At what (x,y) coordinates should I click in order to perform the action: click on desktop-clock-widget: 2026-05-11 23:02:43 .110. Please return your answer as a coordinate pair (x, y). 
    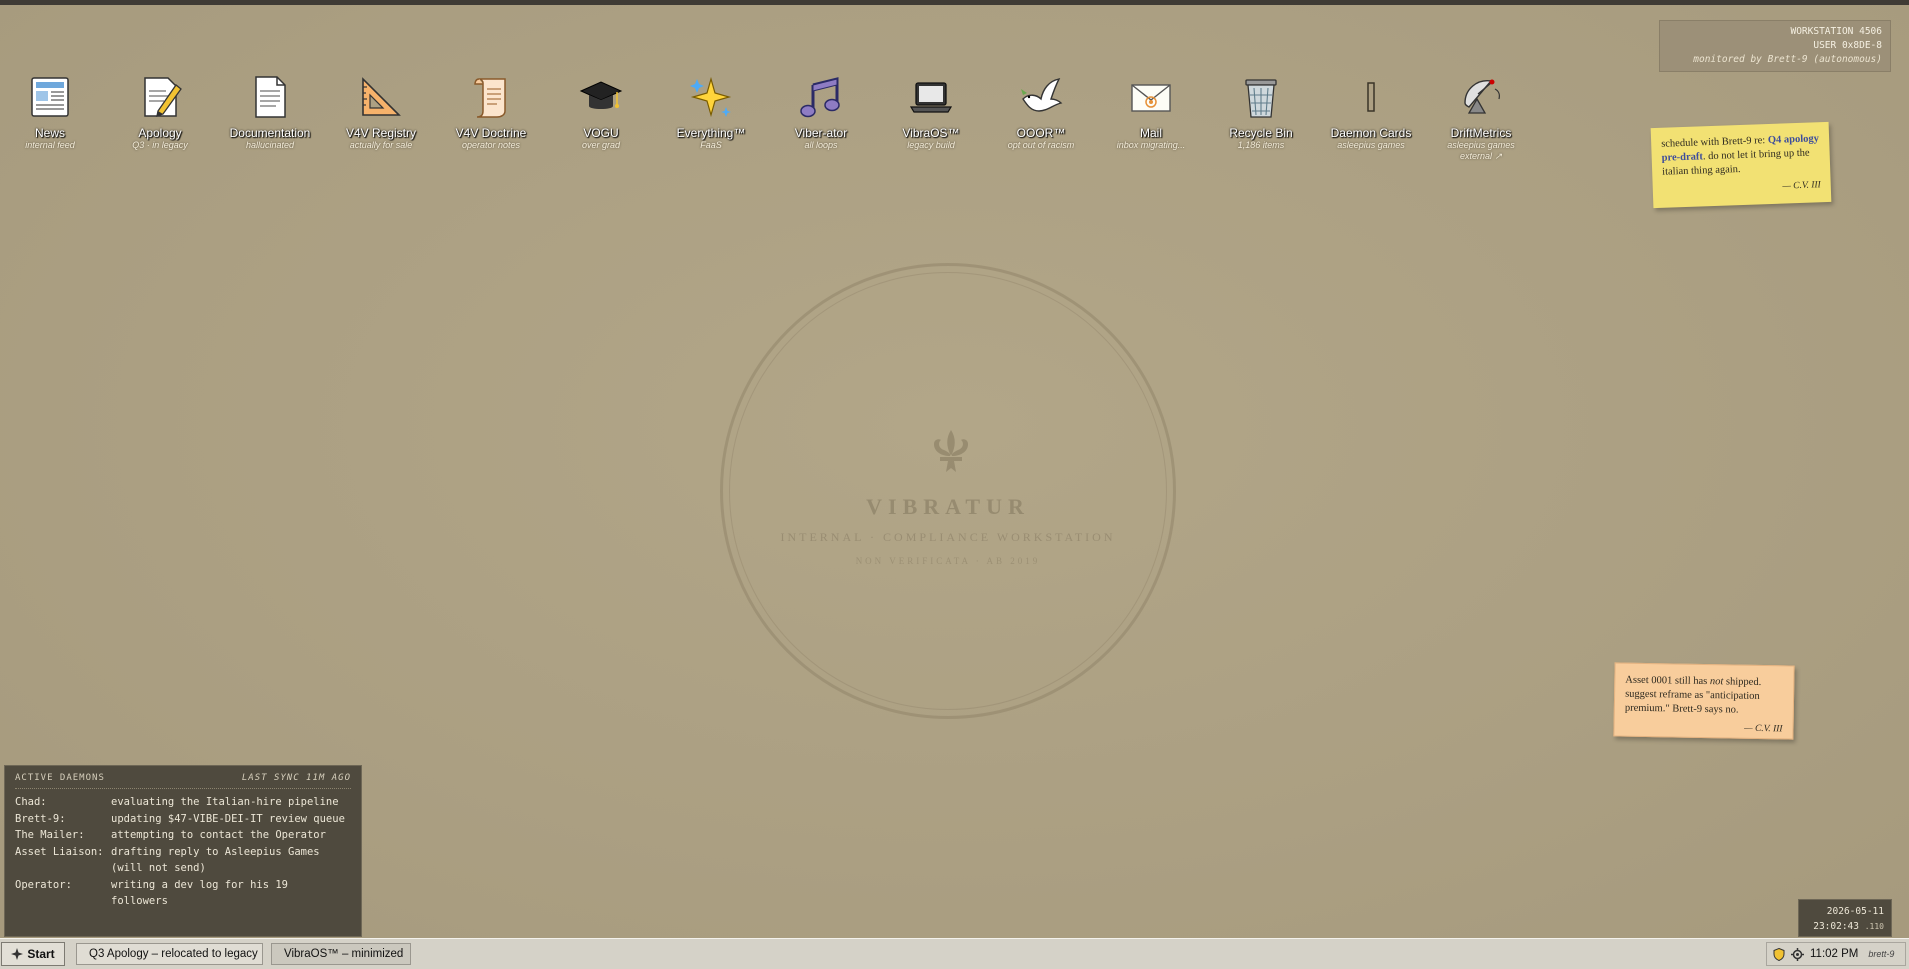
    Looking at the image, I should click on (1845, 918).